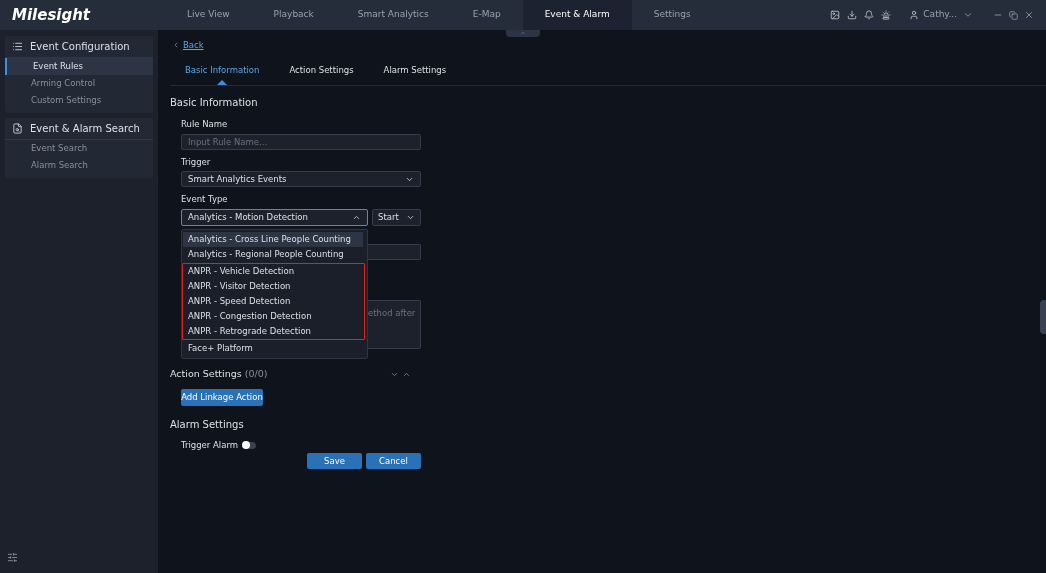 This screenshot has height=573, width=1046. I want to click on dropdown-option: Analytics - Regional People Counting, so click(273, 254).